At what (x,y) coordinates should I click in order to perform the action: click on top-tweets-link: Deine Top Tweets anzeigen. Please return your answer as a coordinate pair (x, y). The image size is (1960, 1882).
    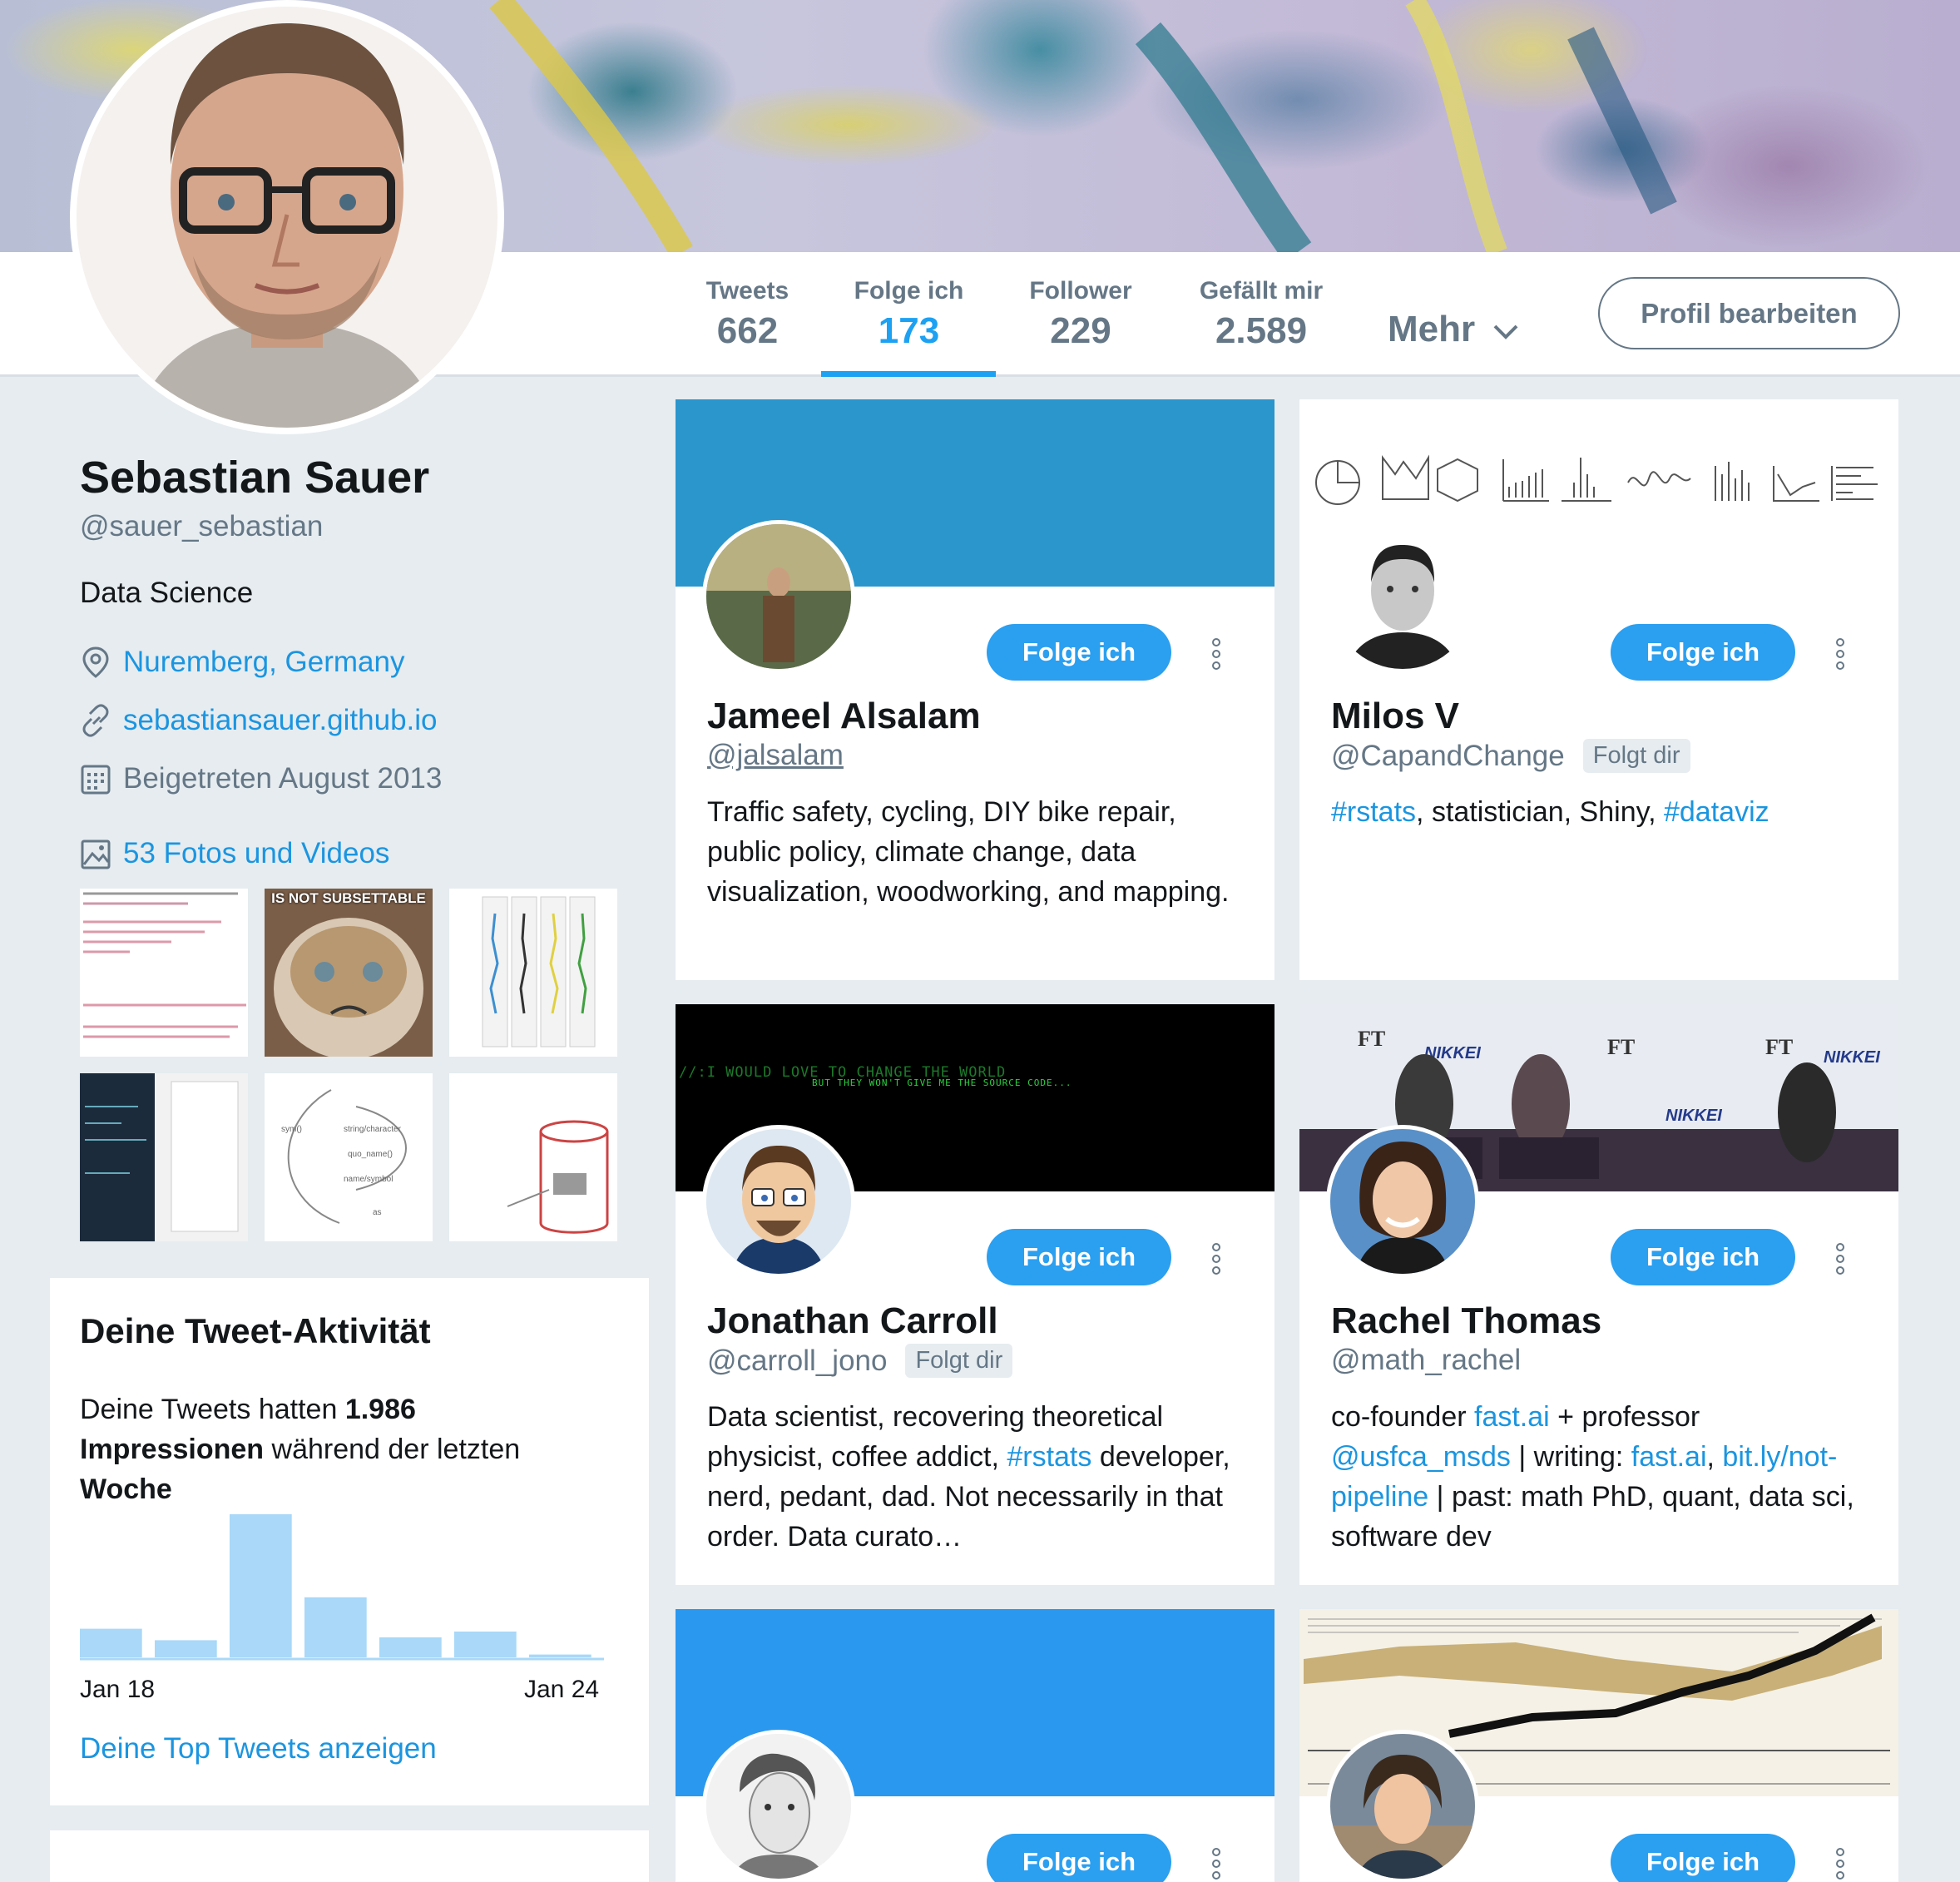
    Looking at the image, I should click on (258, 1749).